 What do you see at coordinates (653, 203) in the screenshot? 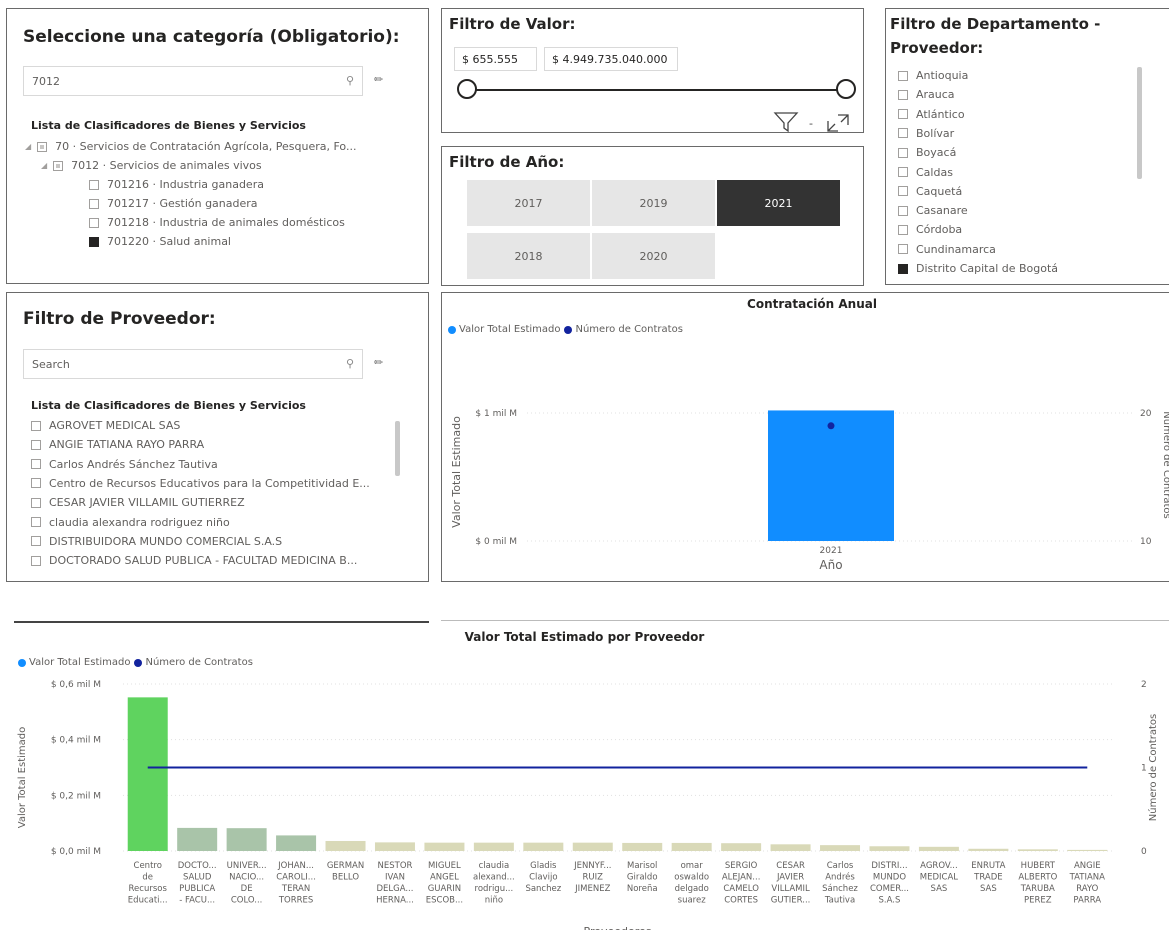
I see `year-button-2019: 2019` at bounding box center [653, 203].